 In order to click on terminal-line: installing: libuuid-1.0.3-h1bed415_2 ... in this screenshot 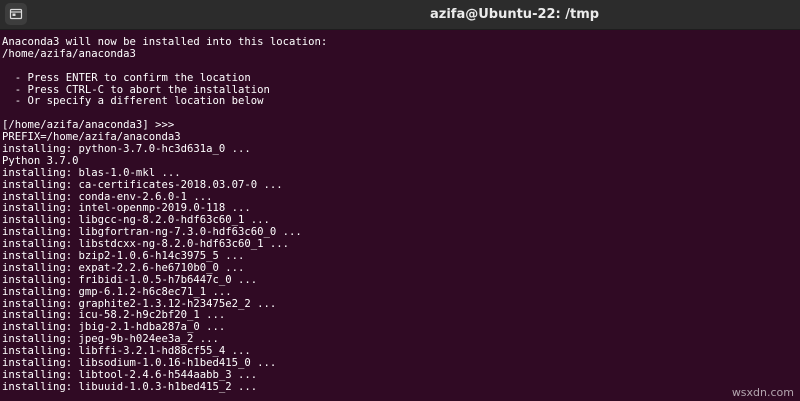, I will do `click(130, 386)`.